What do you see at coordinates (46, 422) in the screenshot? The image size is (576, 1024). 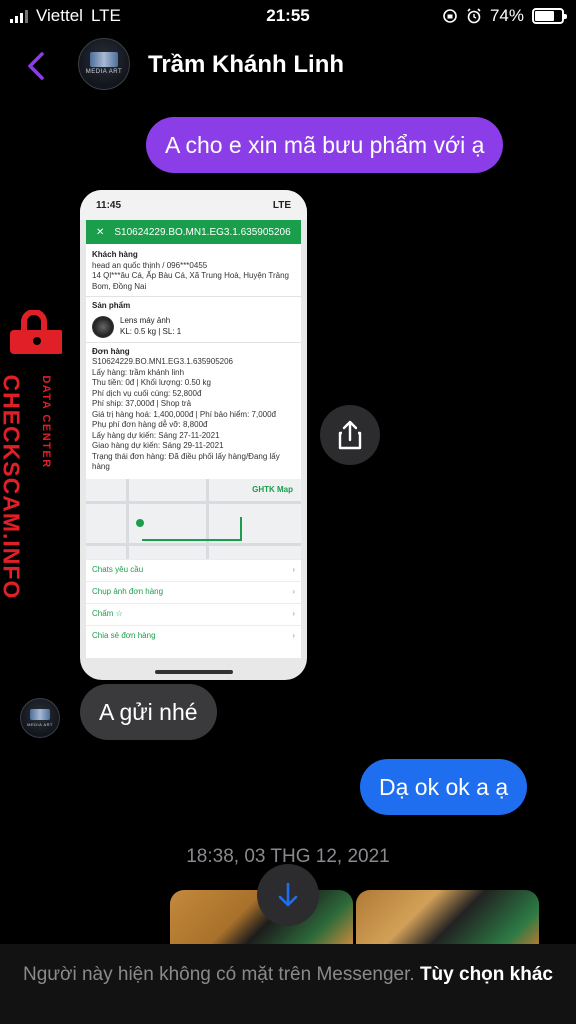 I see `watermark-subtitle: DATA CENTER` at bounding box center [46, 422].